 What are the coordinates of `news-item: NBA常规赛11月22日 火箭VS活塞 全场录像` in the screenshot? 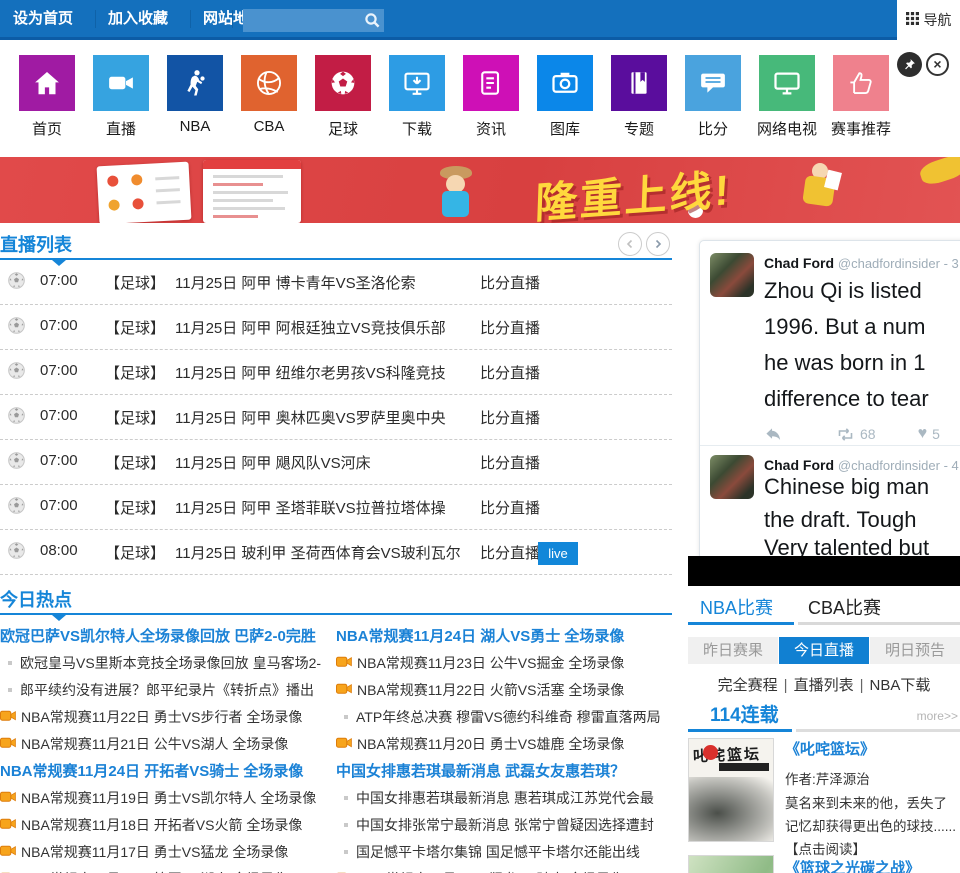 It's located at (504, 689).